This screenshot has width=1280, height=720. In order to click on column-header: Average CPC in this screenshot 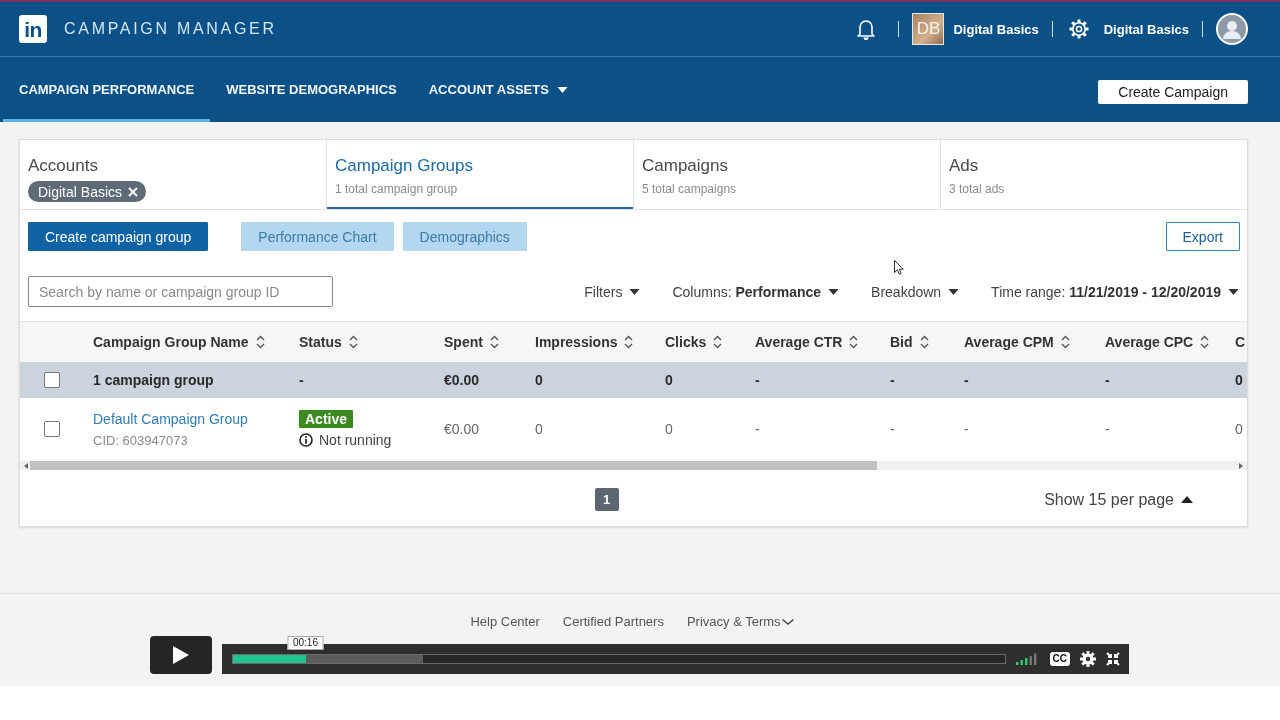, I will do `click(1157, 342)`.